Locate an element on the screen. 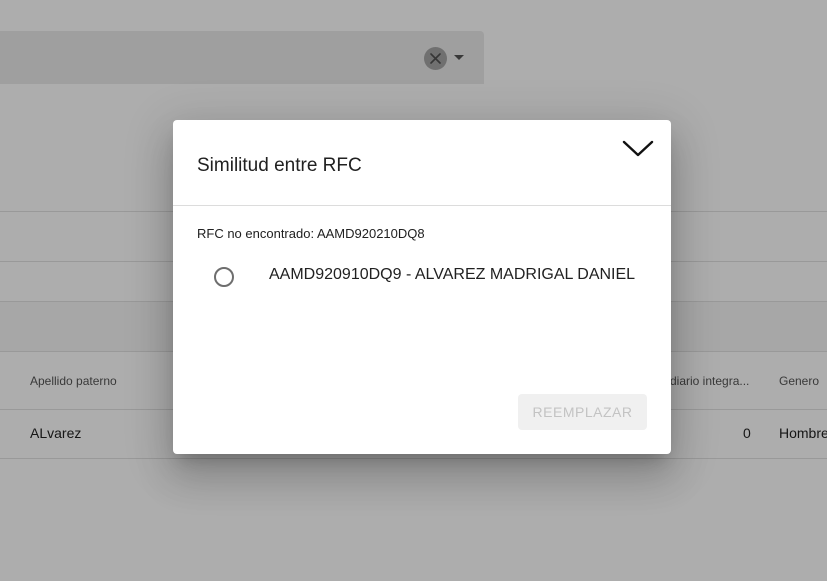 The height and width of the screenshot is (581, 827). dialog-title: Similitud entre RFC is located at coordinates (279, 165).